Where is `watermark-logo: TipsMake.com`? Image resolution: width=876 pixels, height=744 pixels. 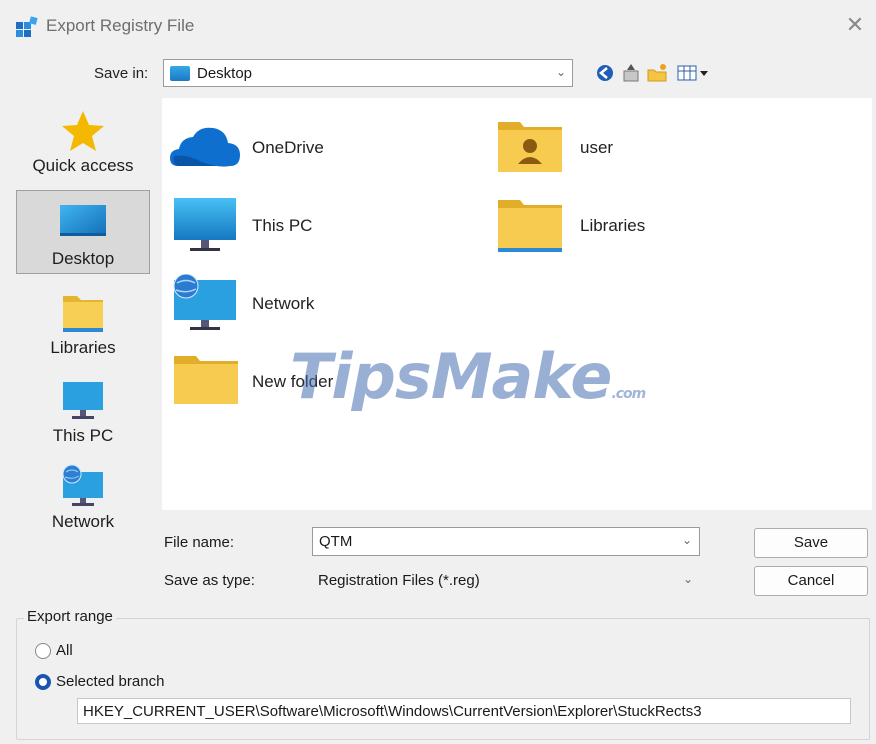 watermark-logo: TipsMake.com is located at coordinates (468, 376).